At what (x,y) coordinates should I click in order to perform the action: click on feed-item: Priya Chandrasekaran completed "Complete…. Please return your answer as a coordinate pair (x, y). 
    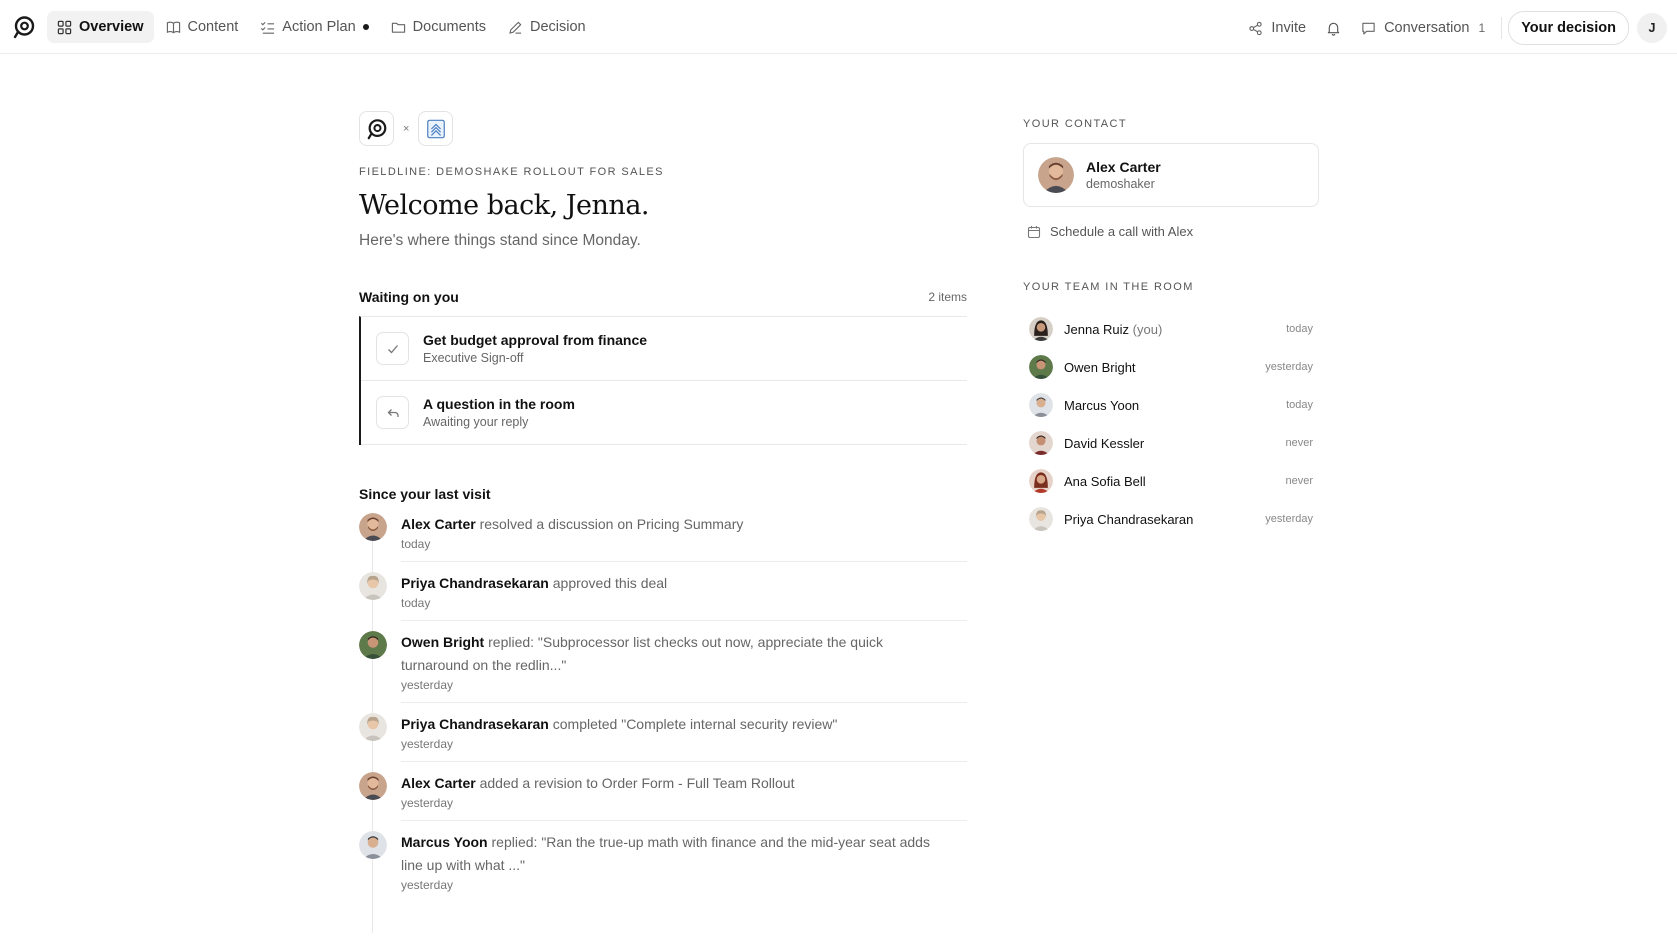
    Looking at the image, I should click on (663, 737).